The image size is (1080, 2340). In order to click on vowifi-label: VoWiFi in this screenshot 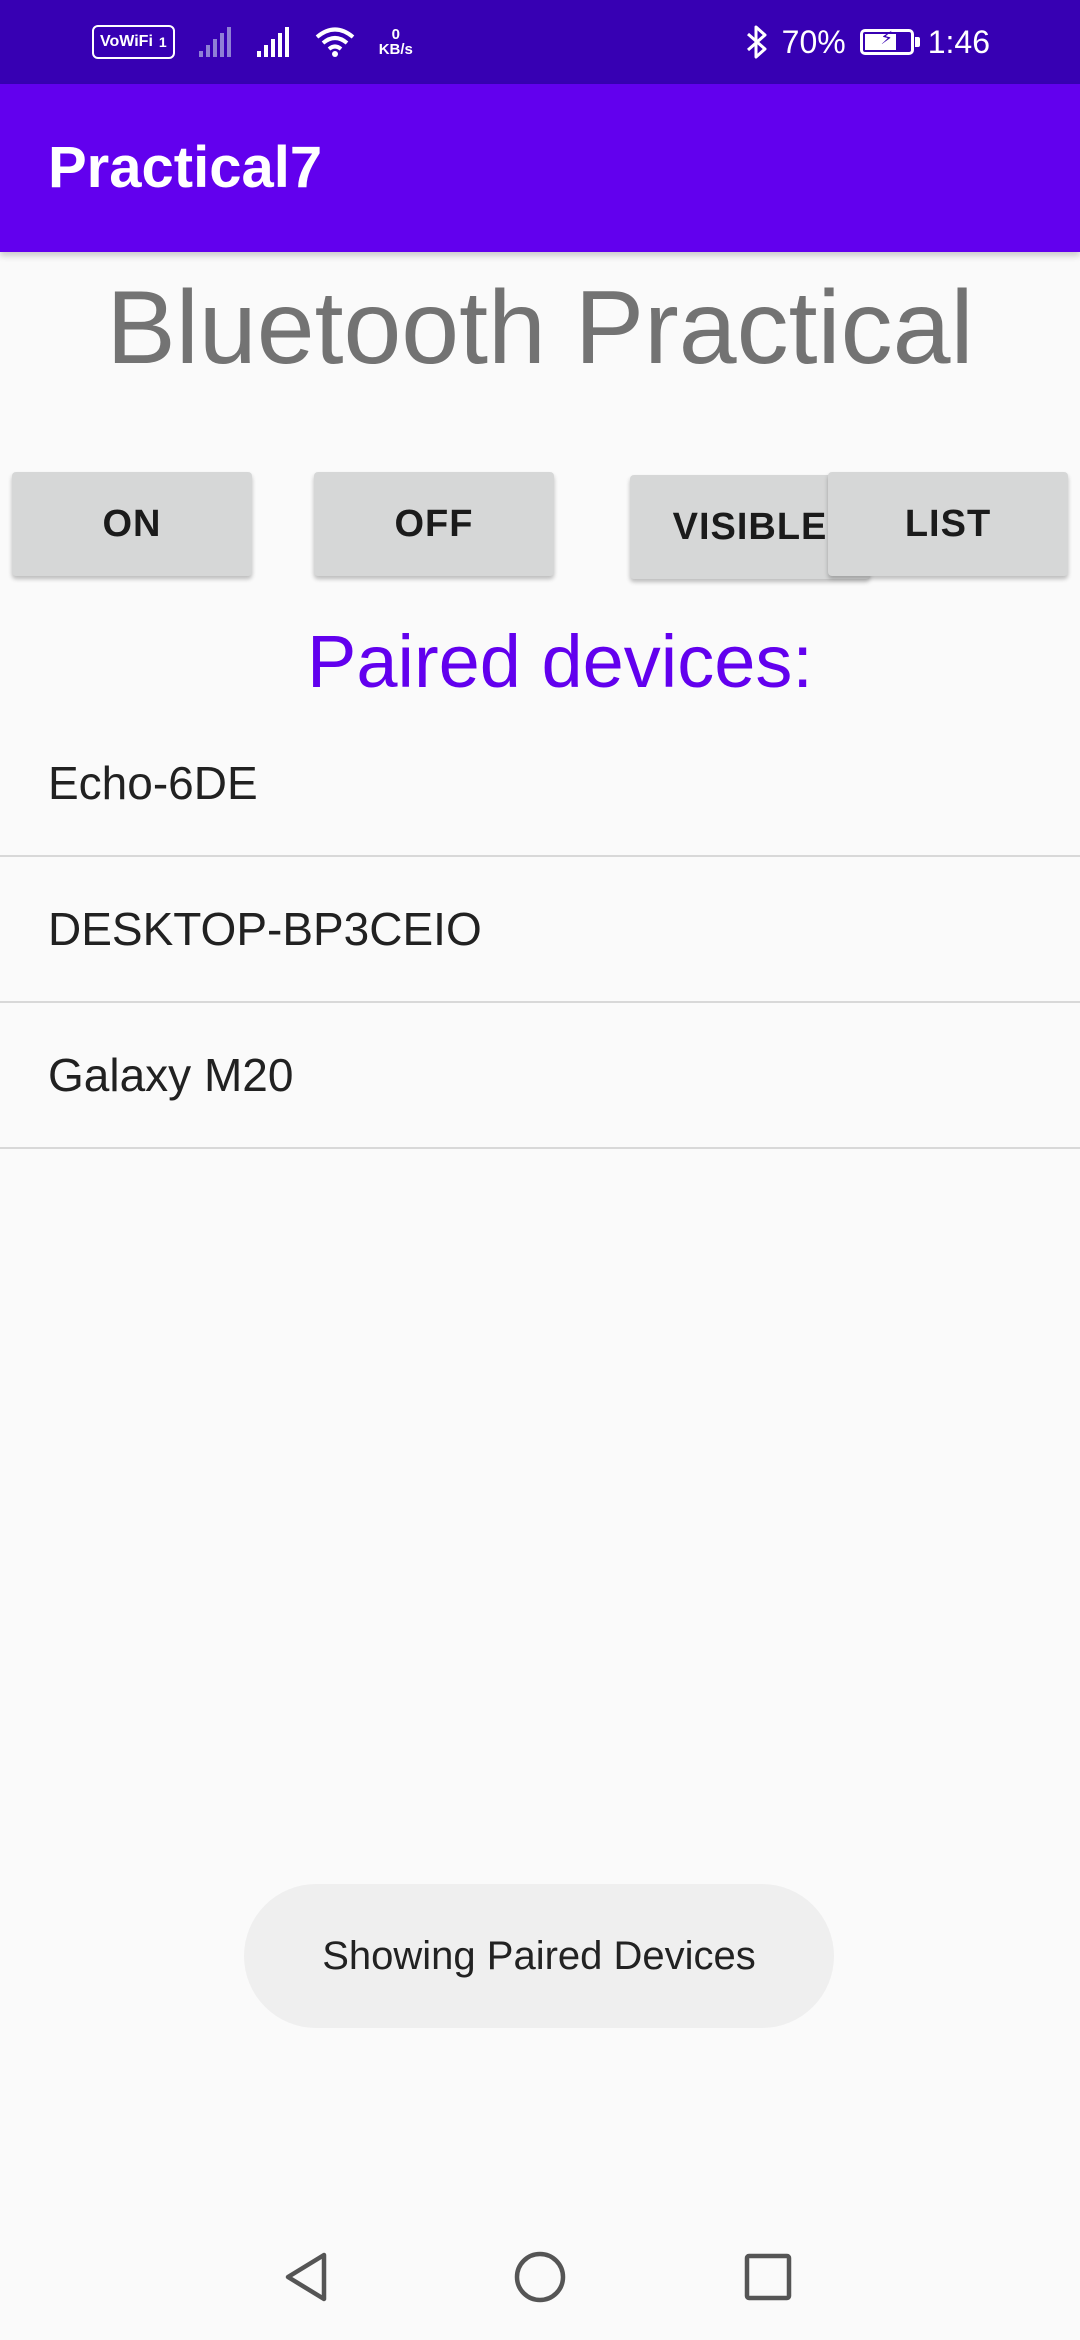, I will do `click(126, 41)`.